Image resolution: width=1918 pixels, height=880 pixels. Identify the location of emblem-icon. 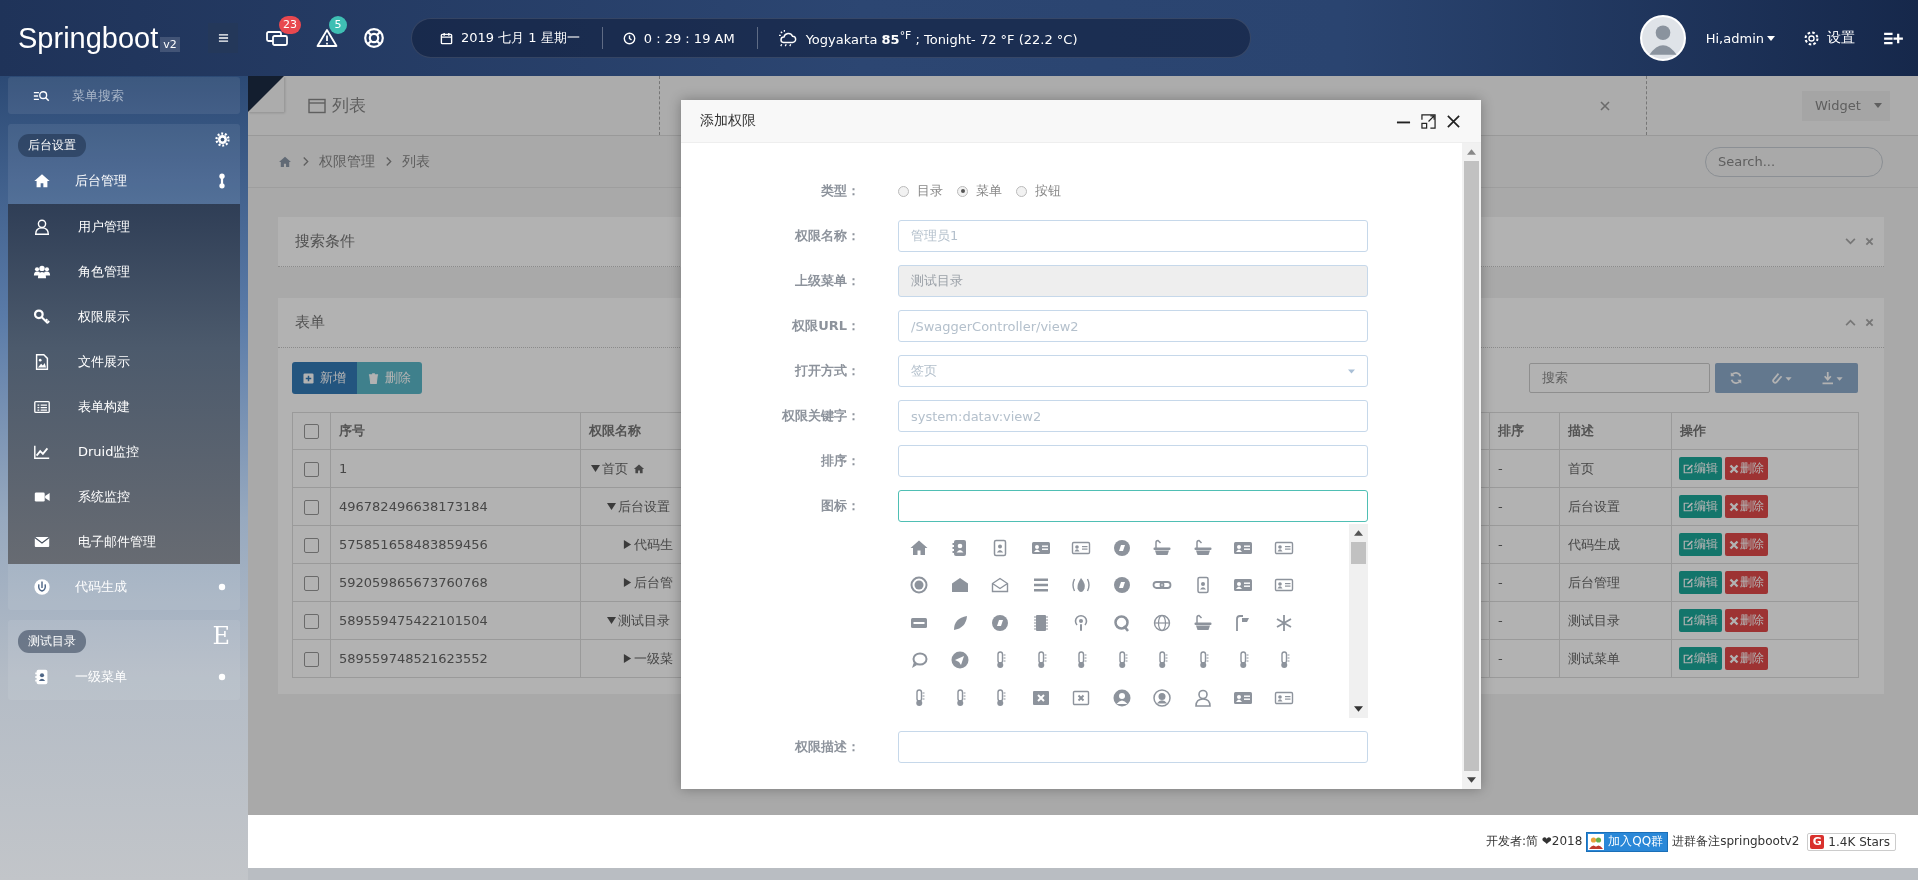
(42, 587).